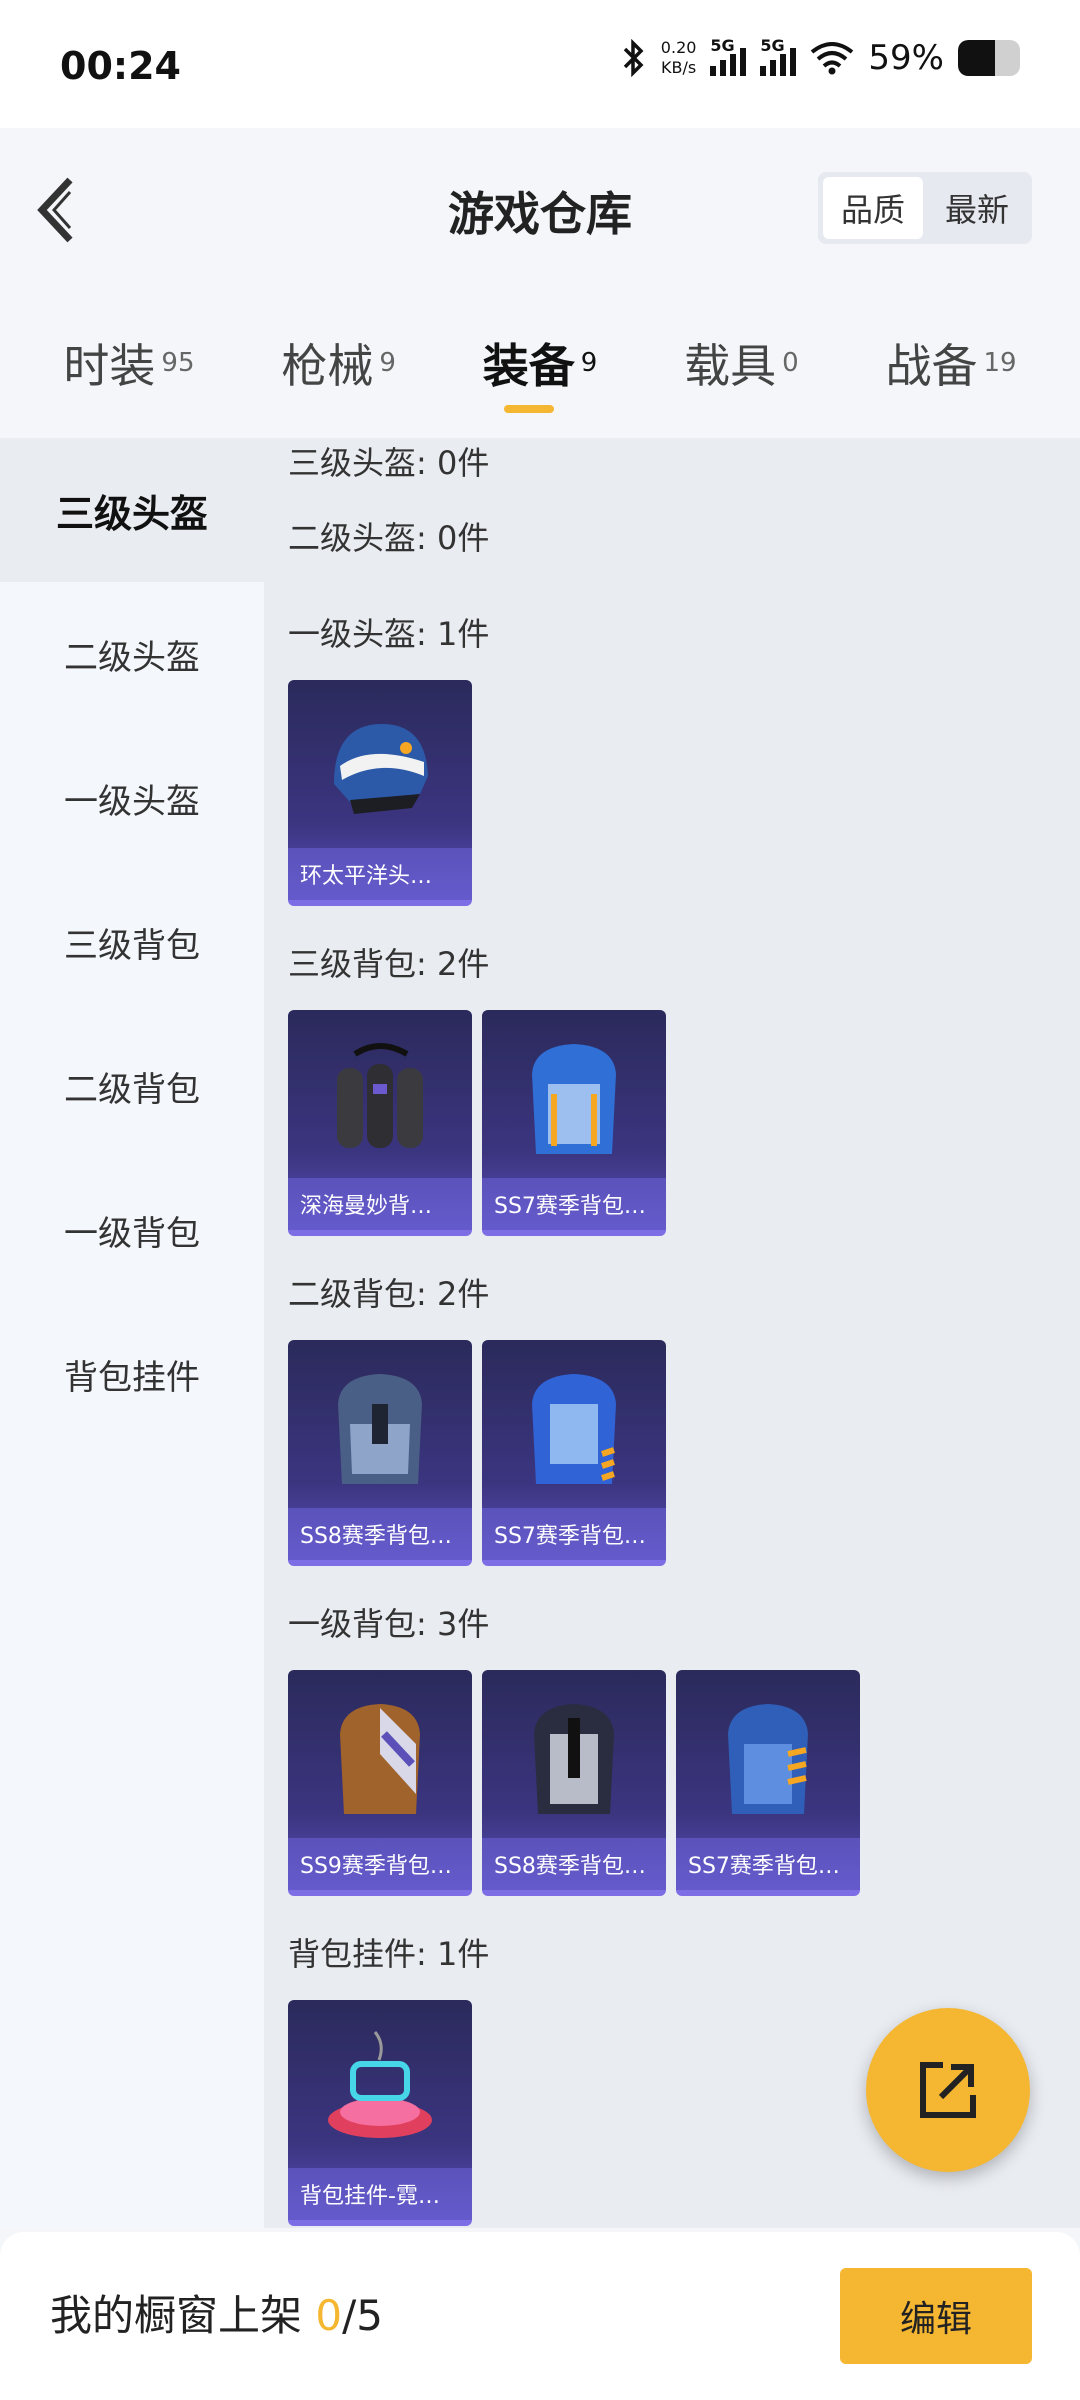  What do you see at coordinates (906, 58) in the screenshot?
I see `battery-text: 59%` at bounding box center [906, 58].